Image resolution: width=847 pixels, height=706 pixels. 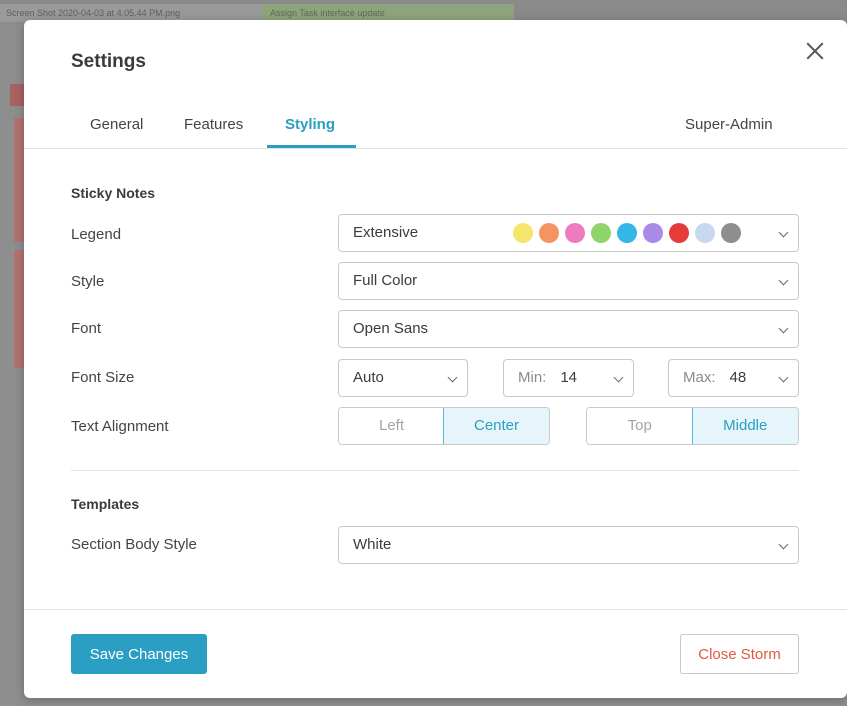 What do you see at coordinates (699, 377) in the screenshot?
I see `max-label: Max:` at bounding box center [699, 377].